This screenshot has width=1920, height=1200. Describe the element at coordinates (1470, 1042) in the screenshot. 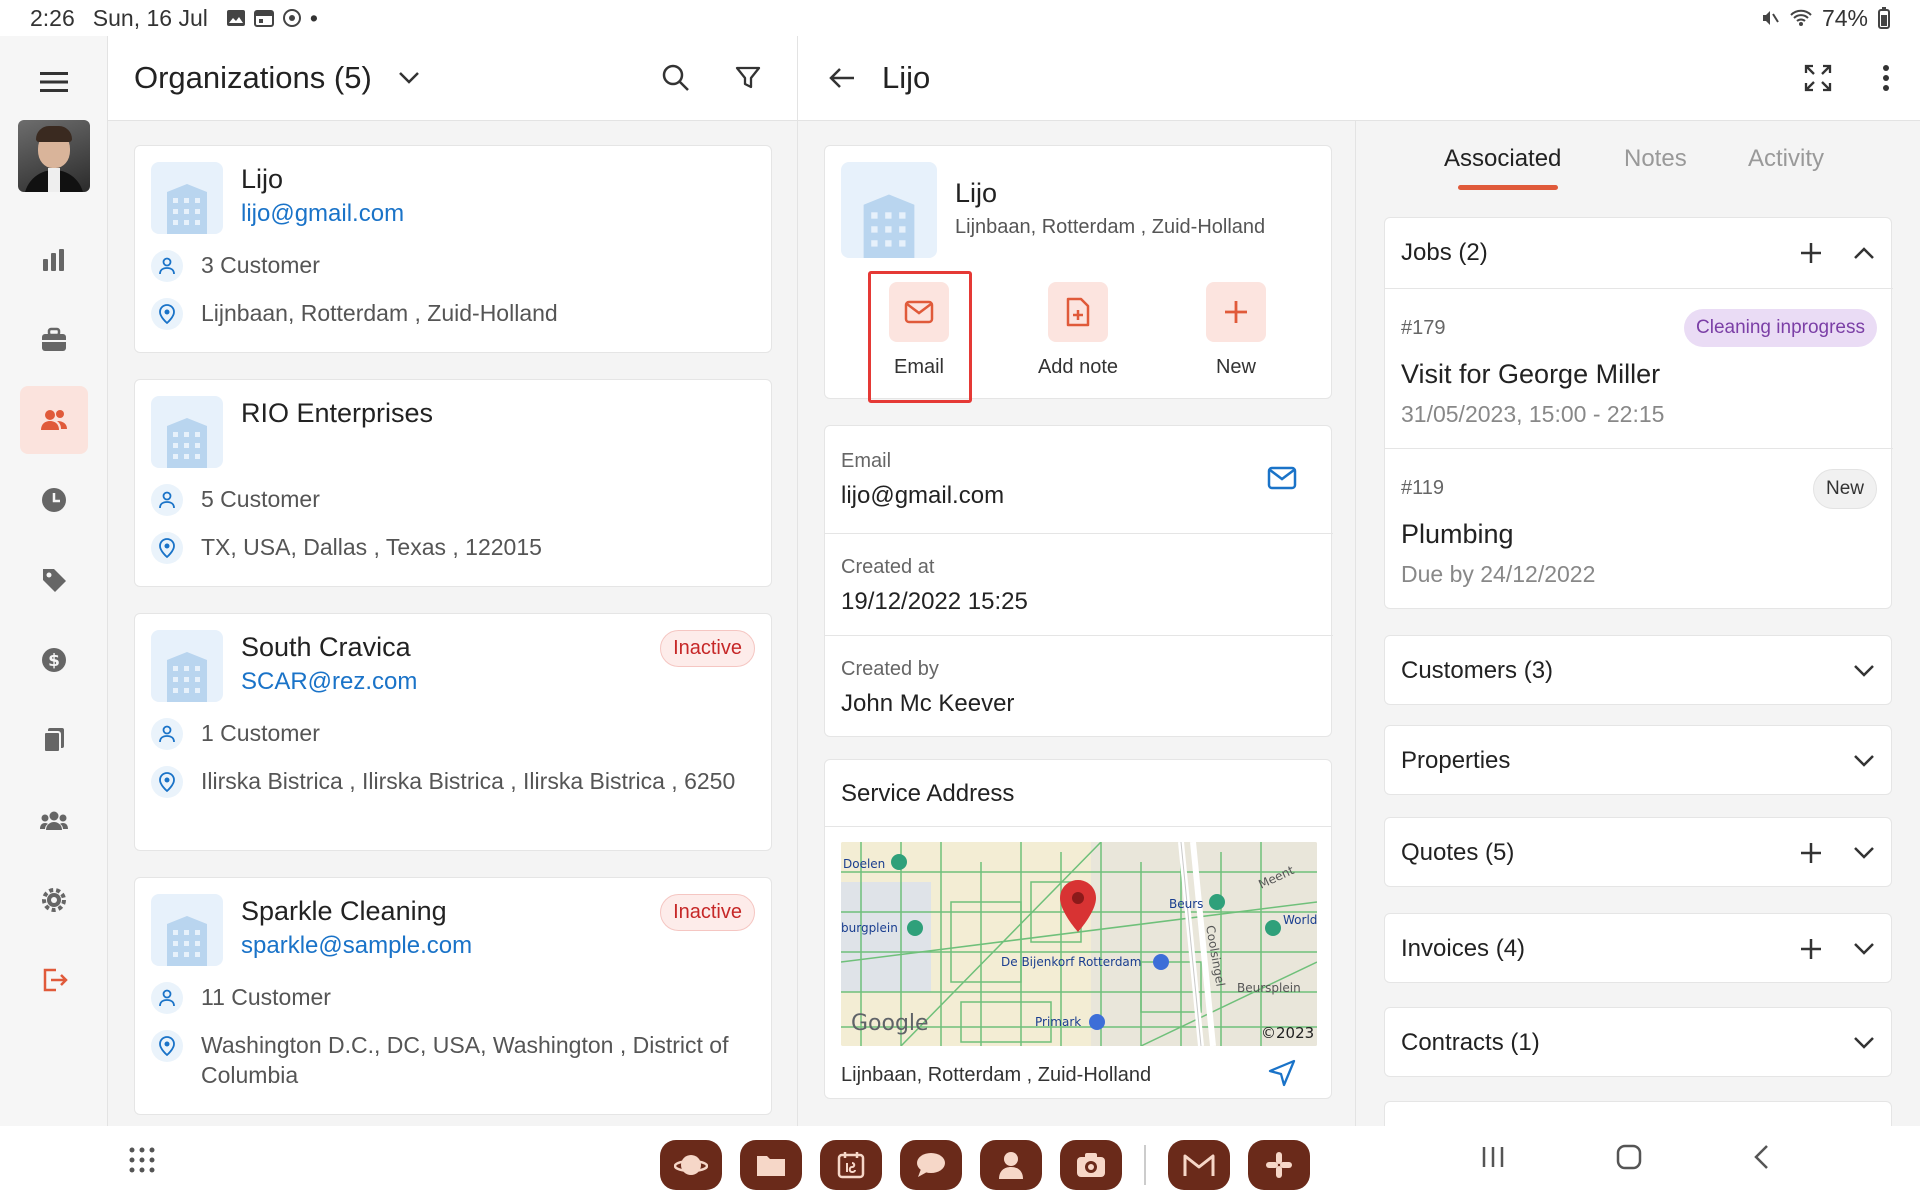

I see `contracts-section-title: Contracts (1)` at that location.